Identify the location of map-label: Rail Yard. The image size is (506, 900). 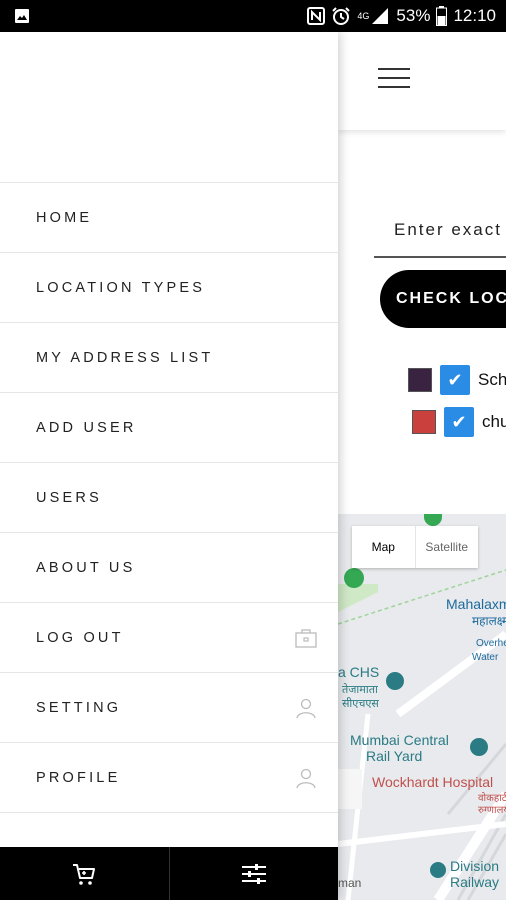
(394, 756).